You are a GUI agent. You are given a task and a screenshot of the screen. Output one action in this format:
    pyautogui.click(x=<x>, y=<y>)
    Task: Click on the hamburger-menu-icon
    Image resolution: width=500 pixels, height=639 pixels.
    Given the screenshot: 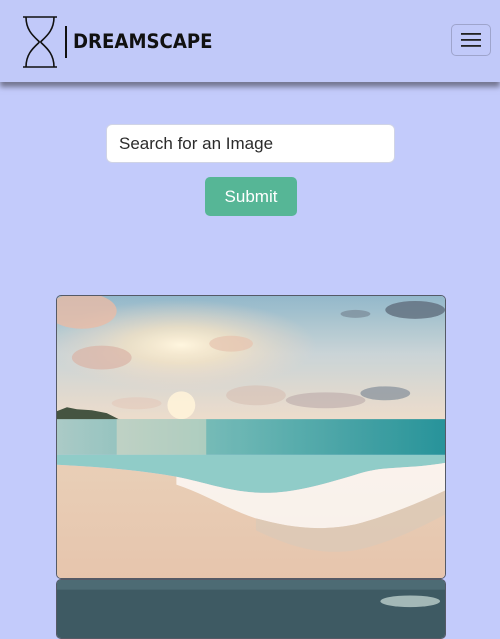 What is the action you would take?
    pyautogui.click(x=471, y=40)
    